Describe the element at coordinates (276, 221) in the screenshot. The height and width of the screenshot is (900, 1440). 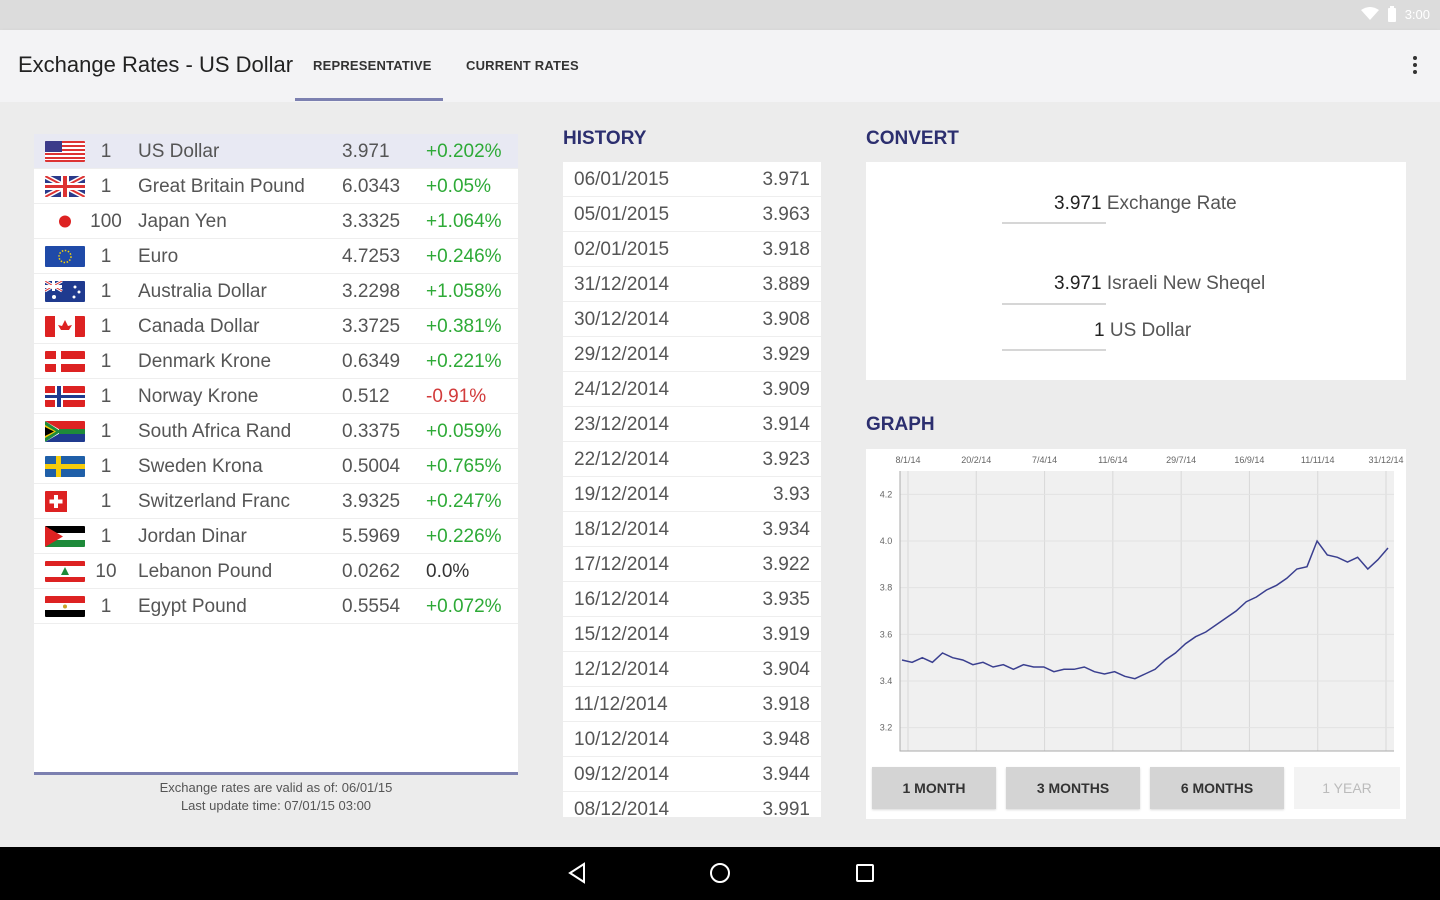
I see `currency-row: 100 Japan Yen 3.3325 +1.064%` at that location.